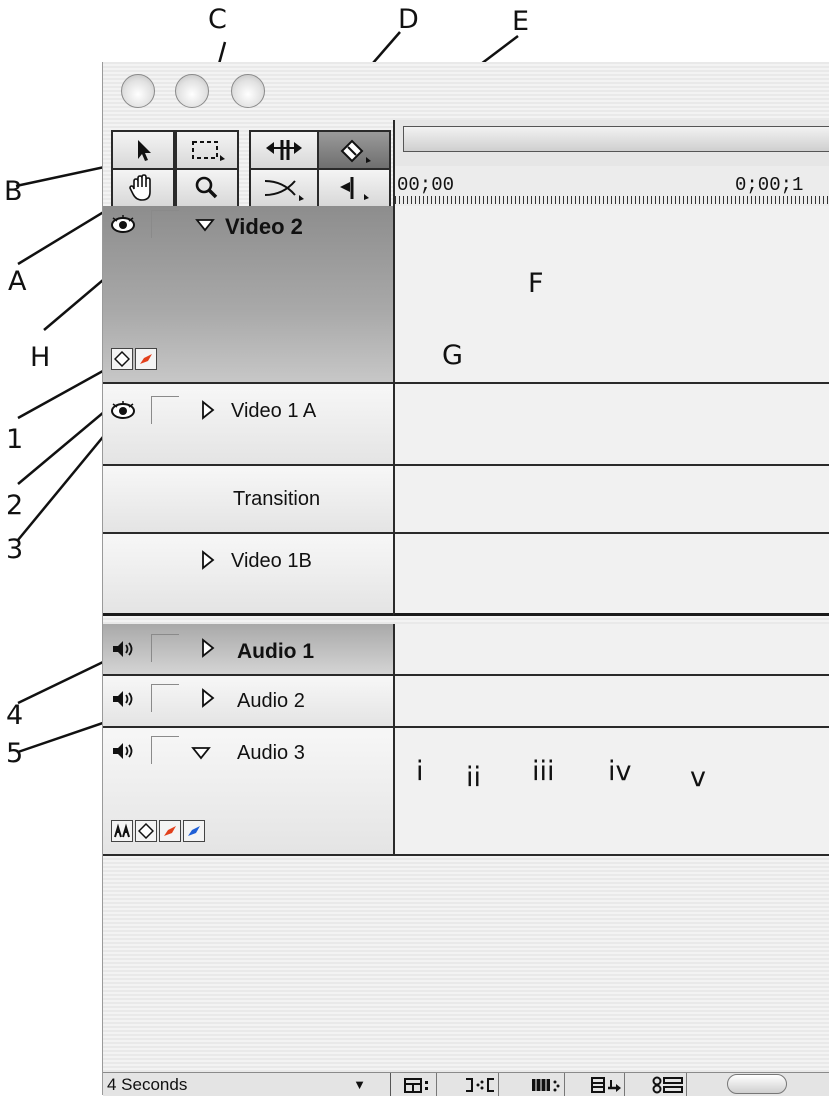 This screenshot has width=829, height=1096. Describe the element at coordinates (620, 771) in the screenshot. I see `callout-roman: iv` at that location.